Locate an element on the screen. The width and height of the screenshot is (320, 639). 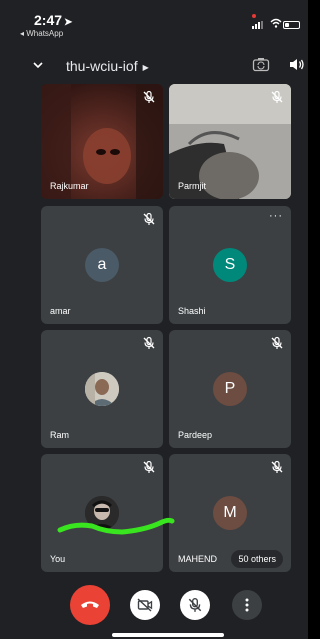
avatar: S is located at coordinates (230, 265).